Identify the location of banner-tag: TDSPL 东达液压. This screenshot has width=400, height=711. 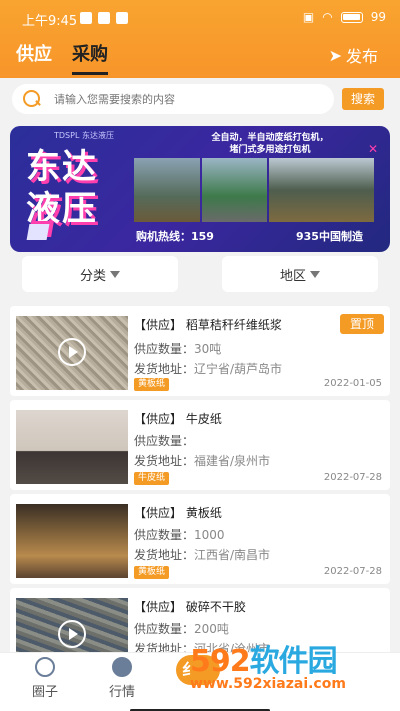
(84, 135).